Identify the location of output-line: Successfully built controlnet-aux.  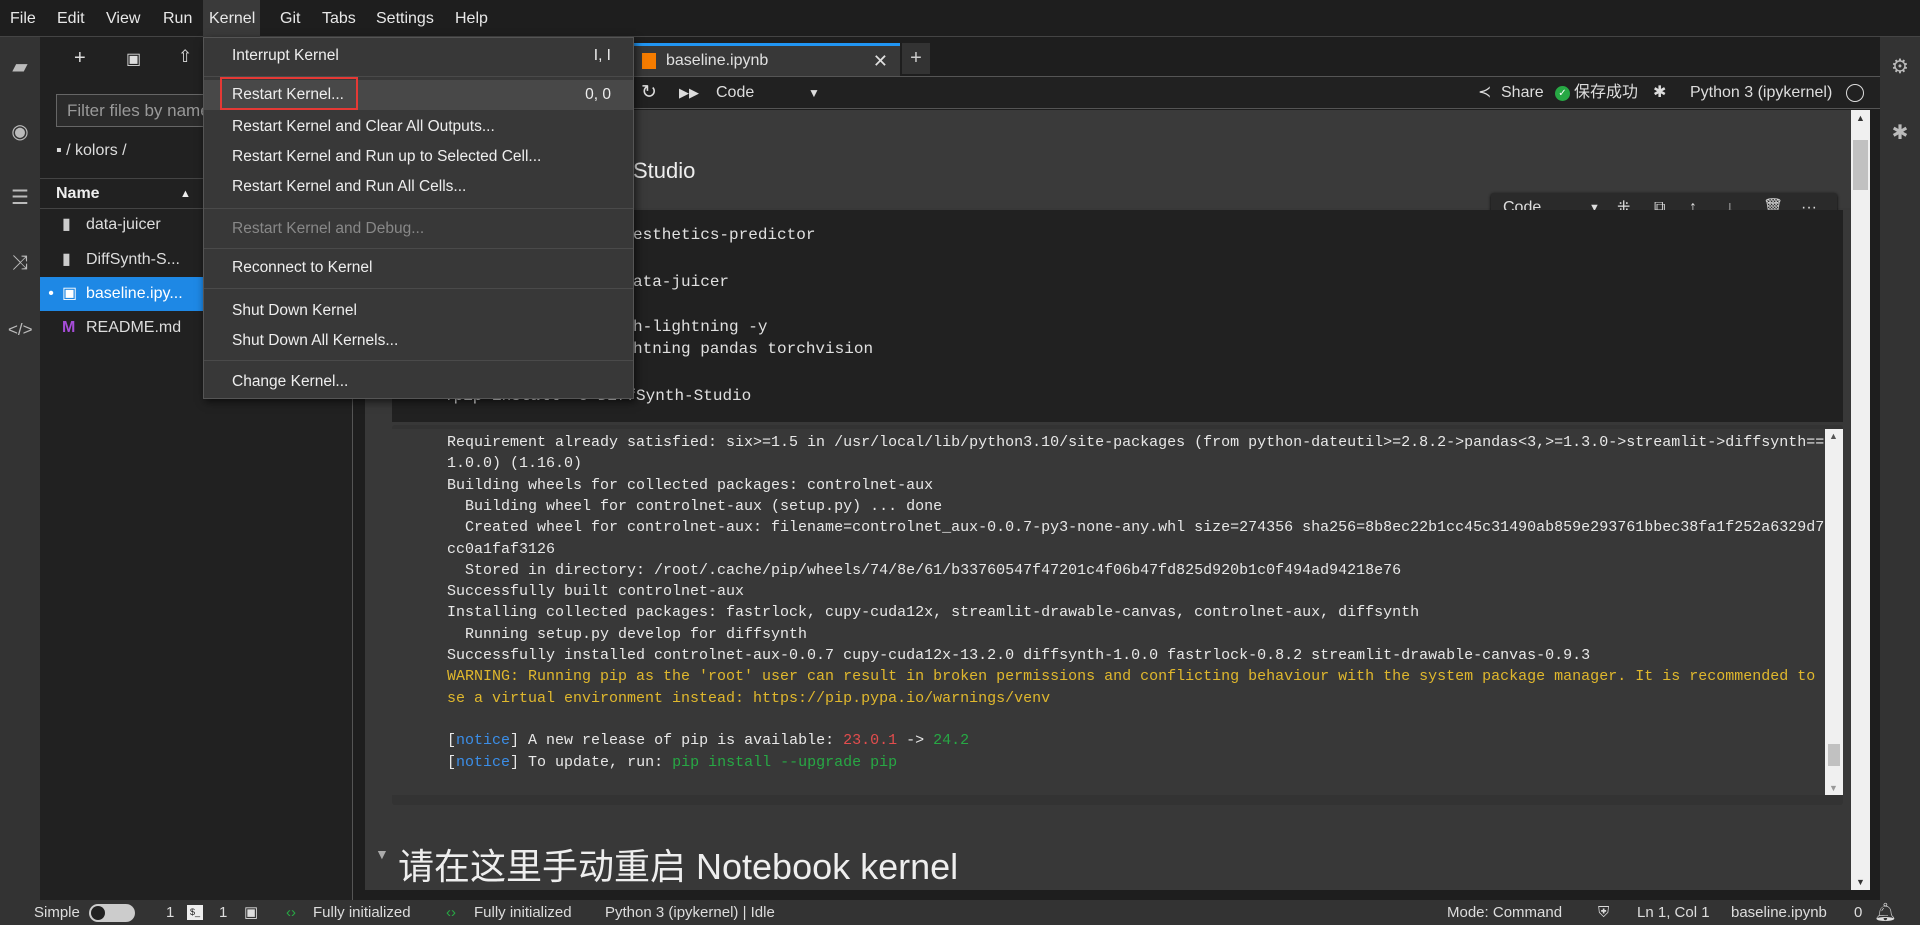
(596, 592).